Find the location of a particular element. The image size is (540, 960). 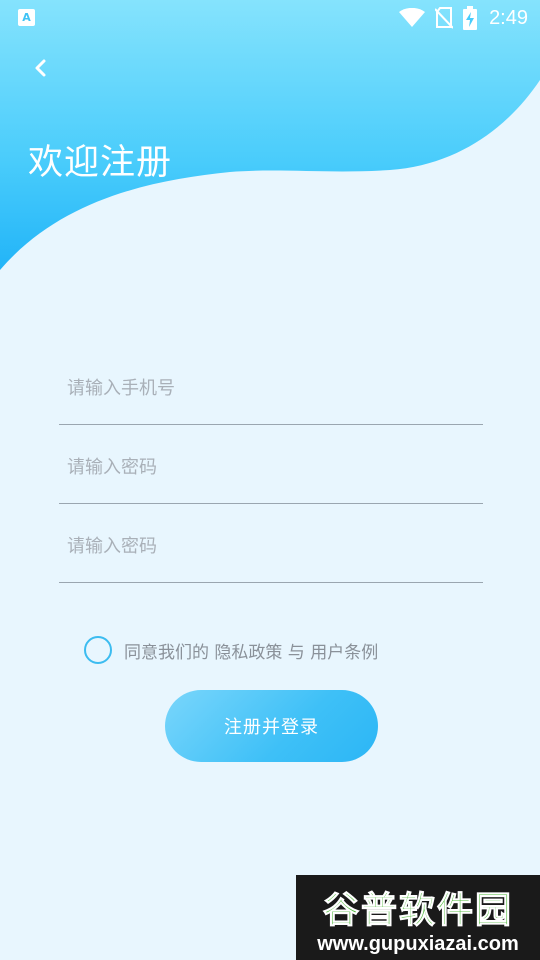

agreement-row: 同意我们的 隐私政策 与 用户条例 is located at coordinates (231, 650).